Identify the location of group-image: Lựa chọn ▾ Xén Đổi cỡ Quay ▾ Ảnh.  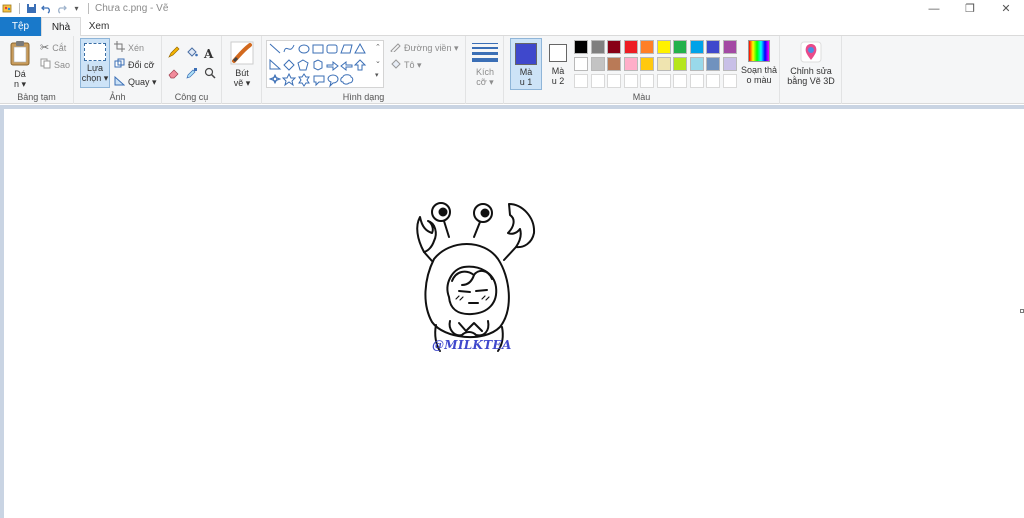
(118, 70).